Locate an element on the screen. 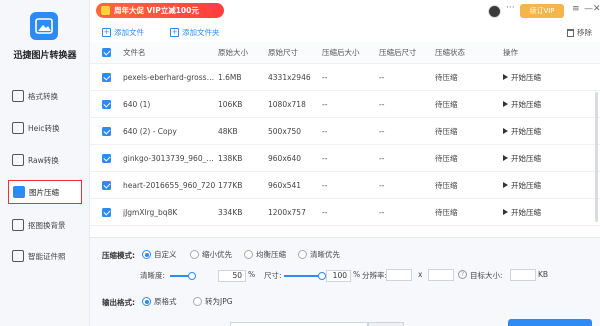 The height and width of the screenshot is (326, 600). size-label: 尺寸: is located at coordinates (273, 275).